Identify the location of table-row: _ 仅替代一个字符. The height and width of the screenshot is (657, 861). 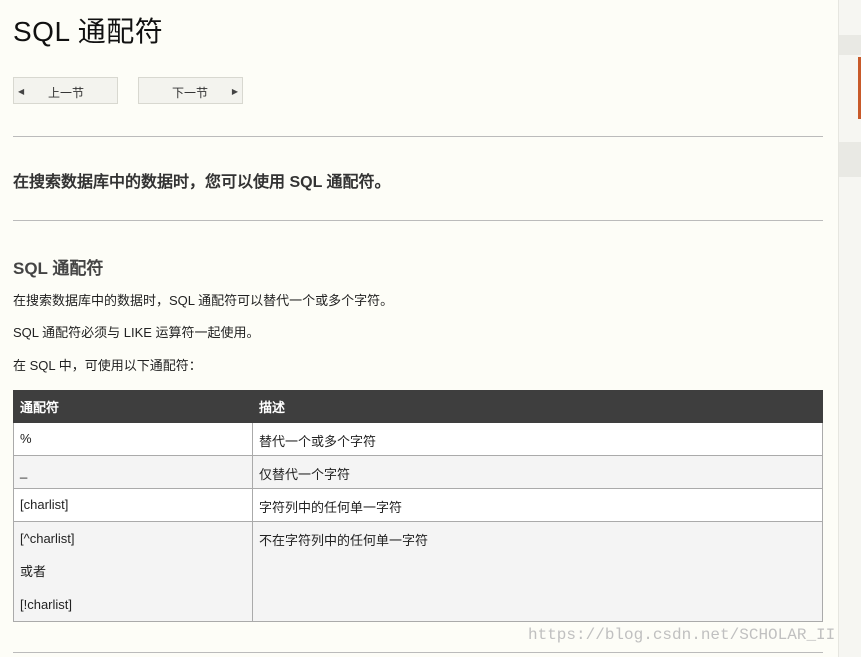
(418, 472).